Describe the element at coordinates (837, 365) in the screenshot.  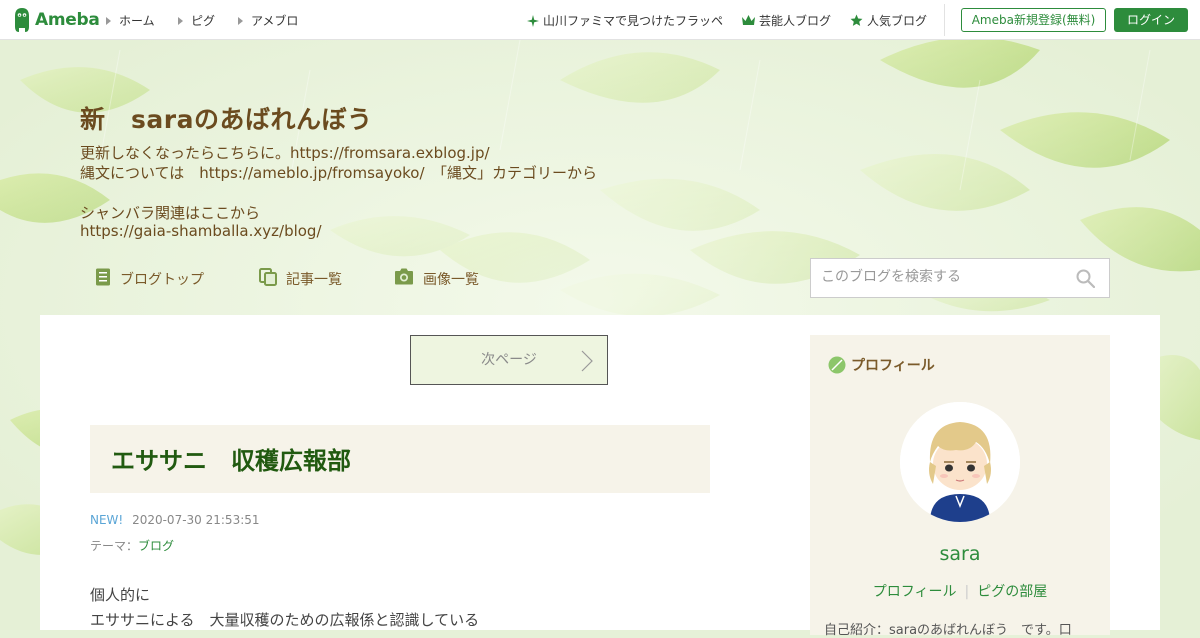
I see `leaf-icon` at that location.